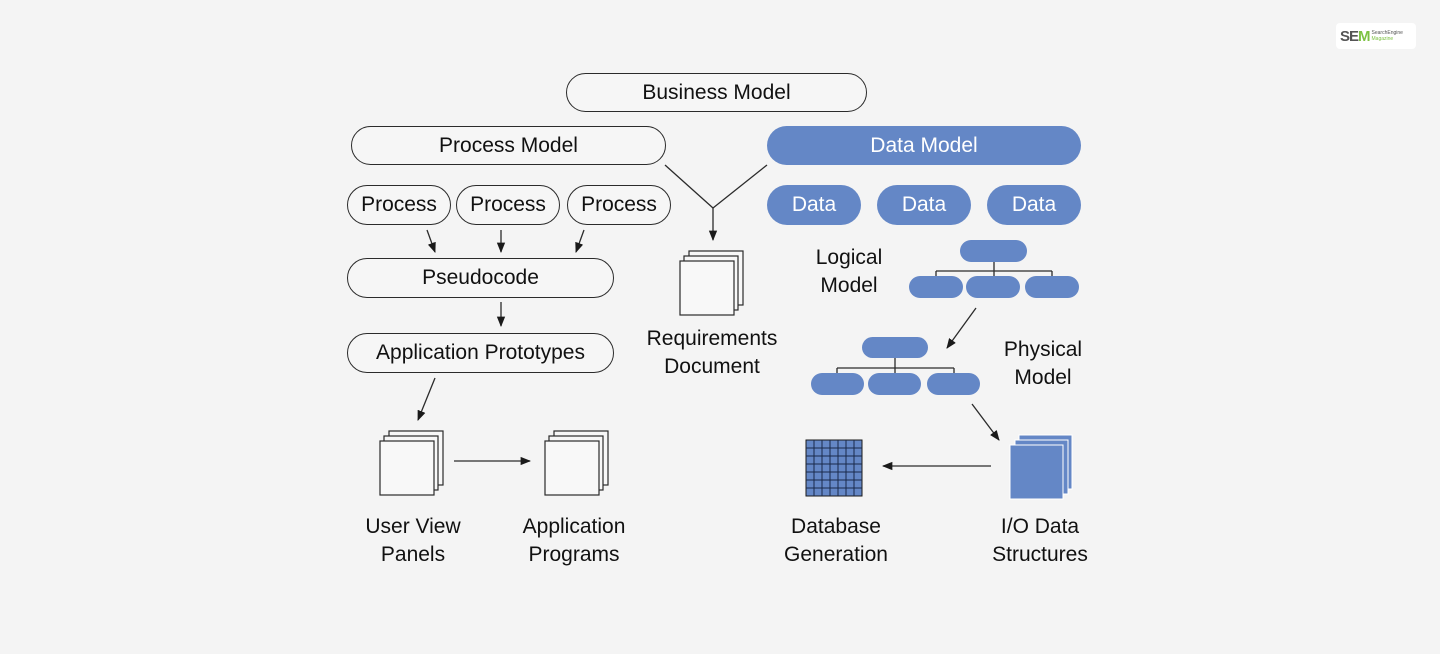  Describe the element at coordinates (924, 205) in the screenshot. I see `data-node-2: Data` at that location.